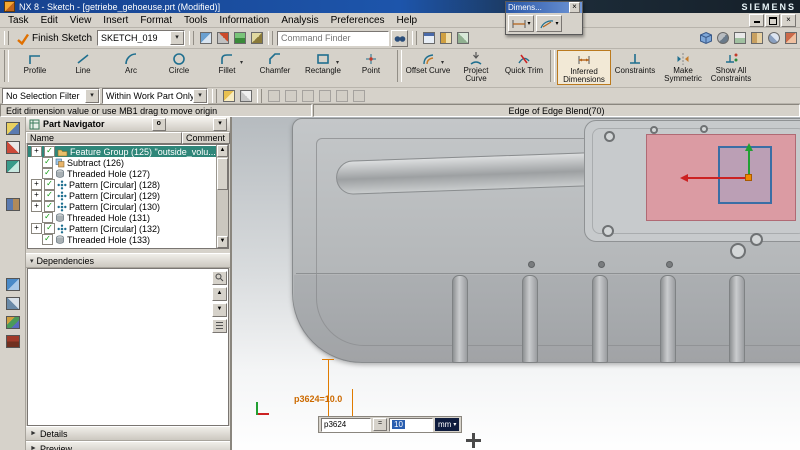 Image resolution: width=800 pixels, height=450 pixels. I want to click on scroll-thumb, so click(222, 174).